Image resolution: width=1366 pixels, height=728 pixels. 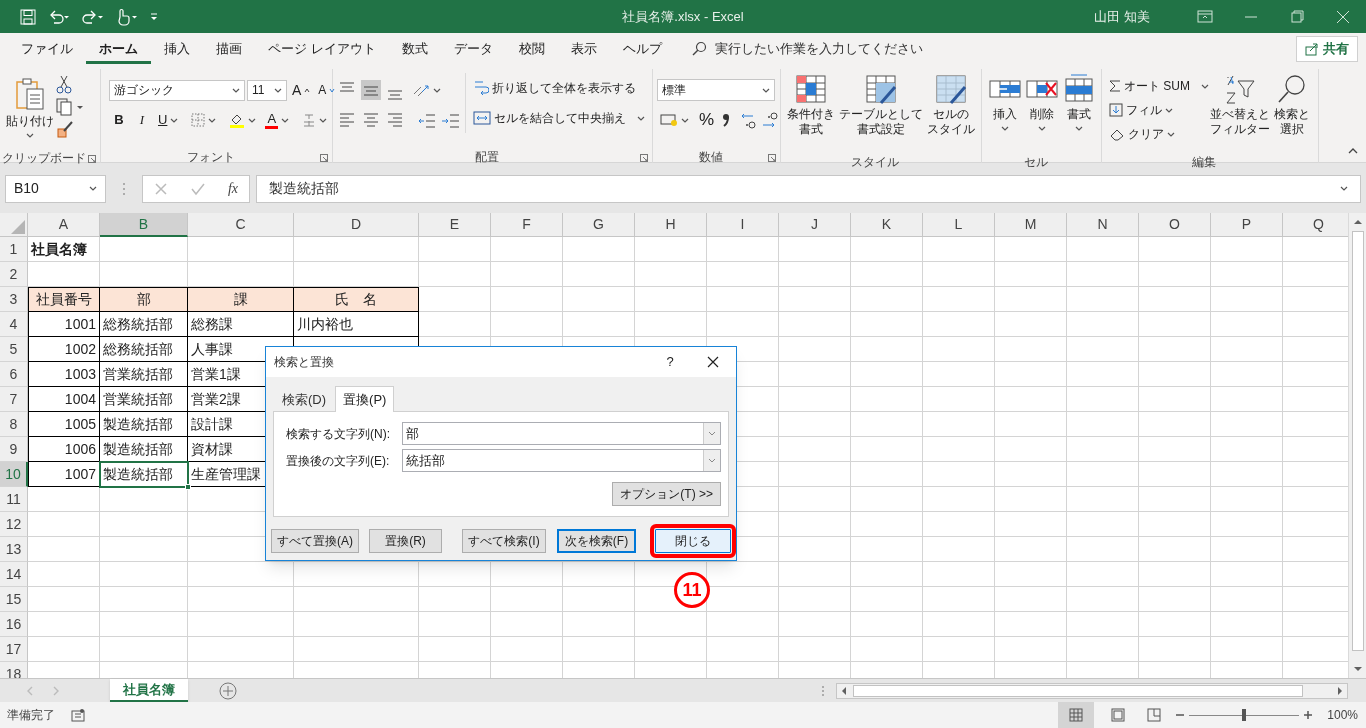 What do you see at coordinates (1342, 715) in the screenshot?
I see `zoom-level: 100%` at bounding box center [1342, 715].